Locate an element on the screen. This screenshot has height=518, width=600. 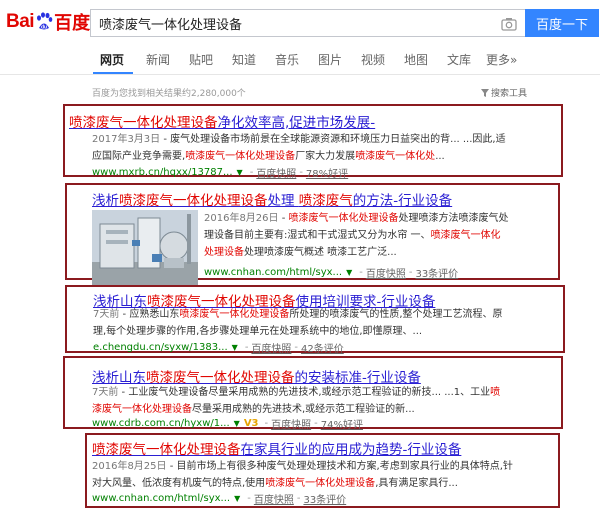
tab-map: 地图 is located at coordinates (416, 59).